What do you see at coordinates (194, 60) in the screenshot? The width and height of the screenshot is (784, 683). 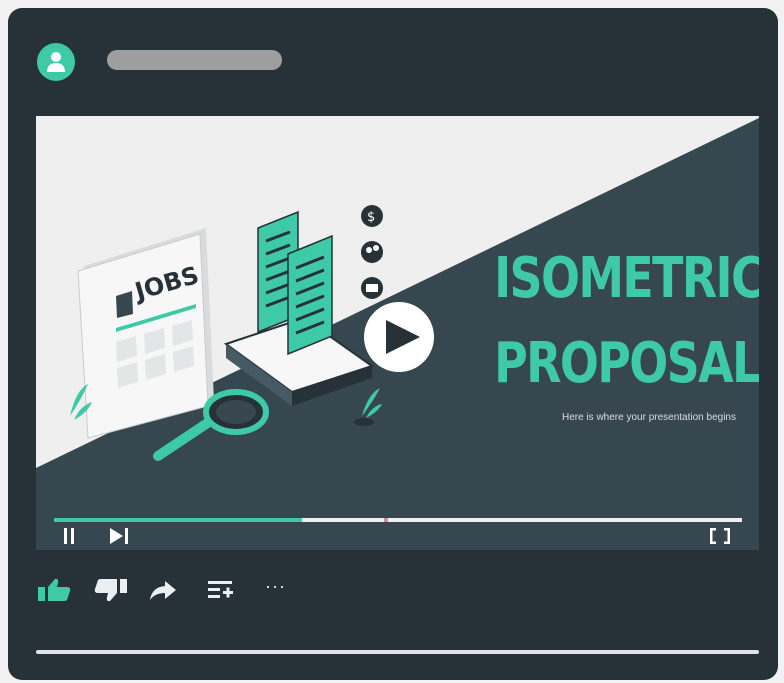 I see `author-name-placeholder` at bounding box center [194, 60].